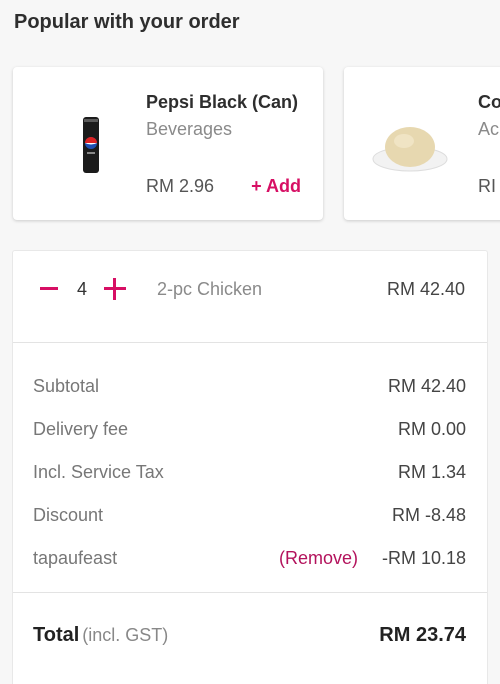  What do you see at coordinates (249, 560) in the screenshot?
I see `voucher-row: tapaufeast (Remove) -RM 10.18` at bounding box center [249, 560].